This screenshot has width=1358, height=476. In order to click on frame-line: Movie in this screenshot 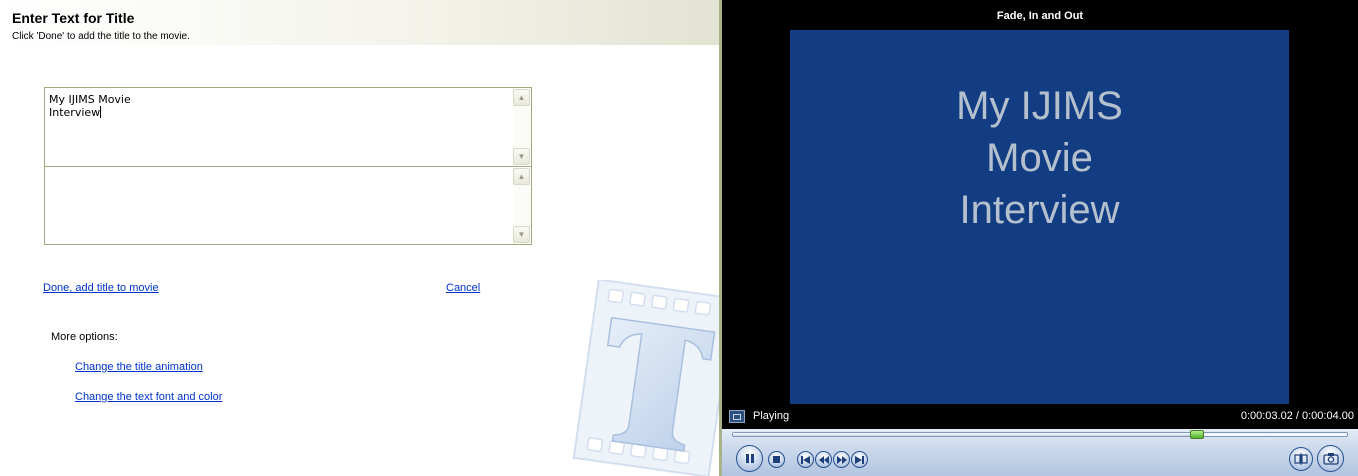, I will do `click(1039, 158)`.